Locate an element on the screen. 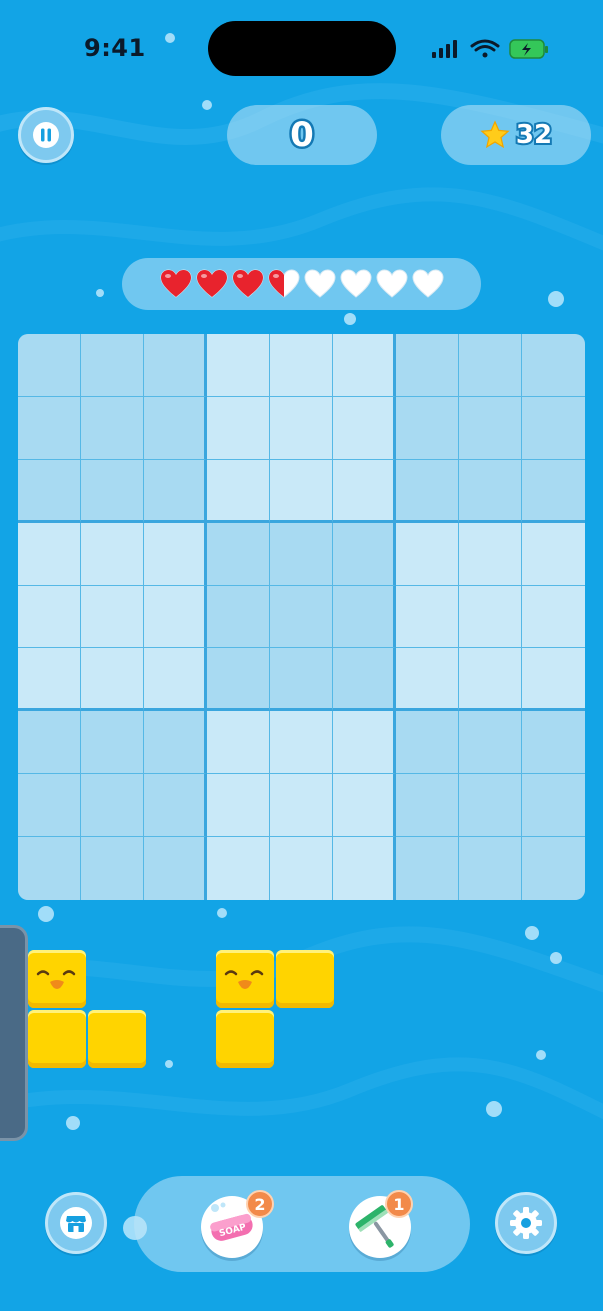 The image size is (603, 1311). pause-button is located at coordinates (46, 135).